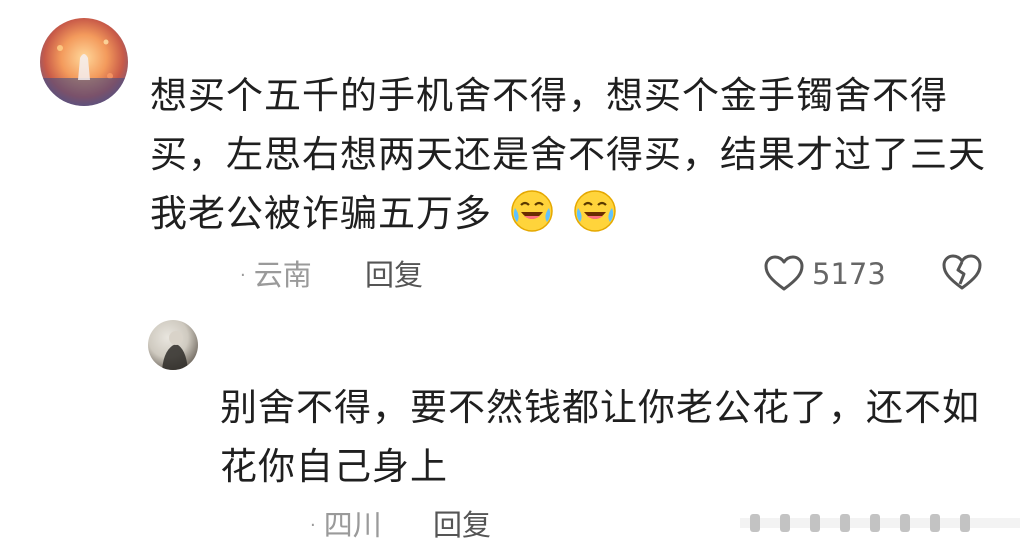 The image size is (1024, 549). What do you see at coordinates (784, 273) in the screenshot?
I see `heart-outline-icon` at bounding box center [784, 273].